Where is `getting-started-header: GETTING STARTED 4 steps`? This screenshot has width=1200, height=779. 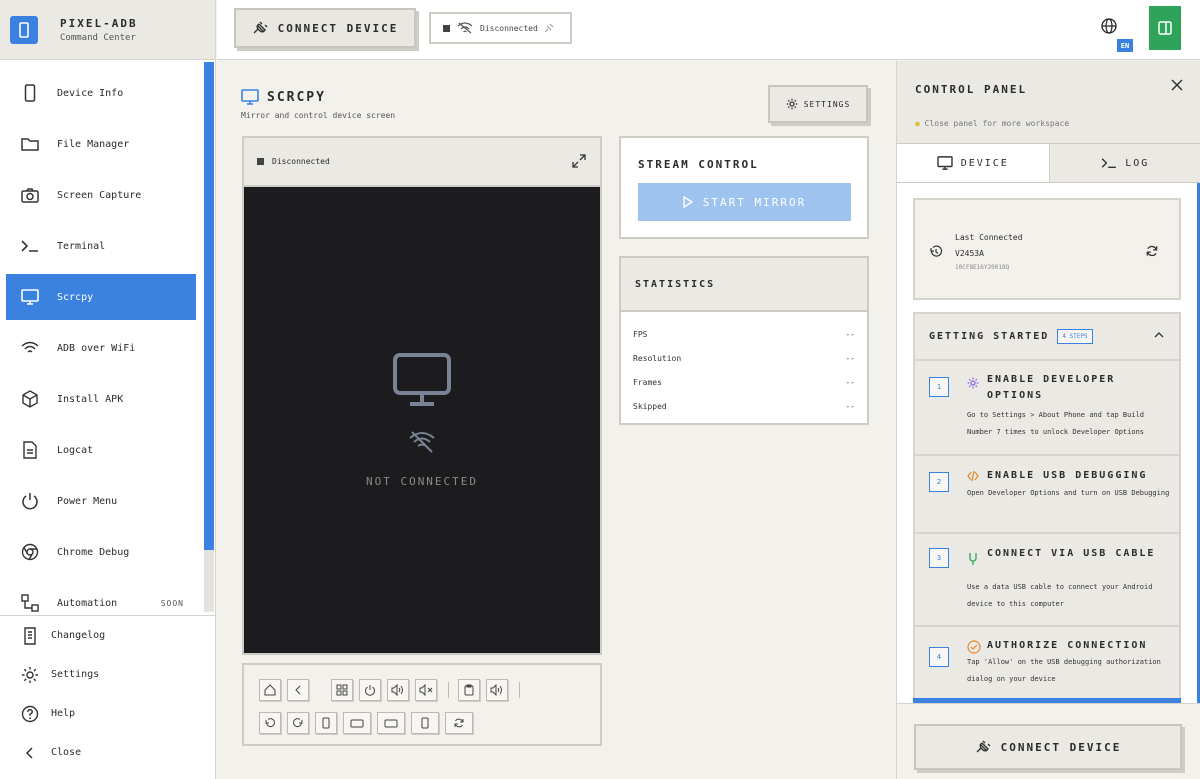 getting-started-header: GETTING STARTED 4 steps is located at coordinates (1047, 337).